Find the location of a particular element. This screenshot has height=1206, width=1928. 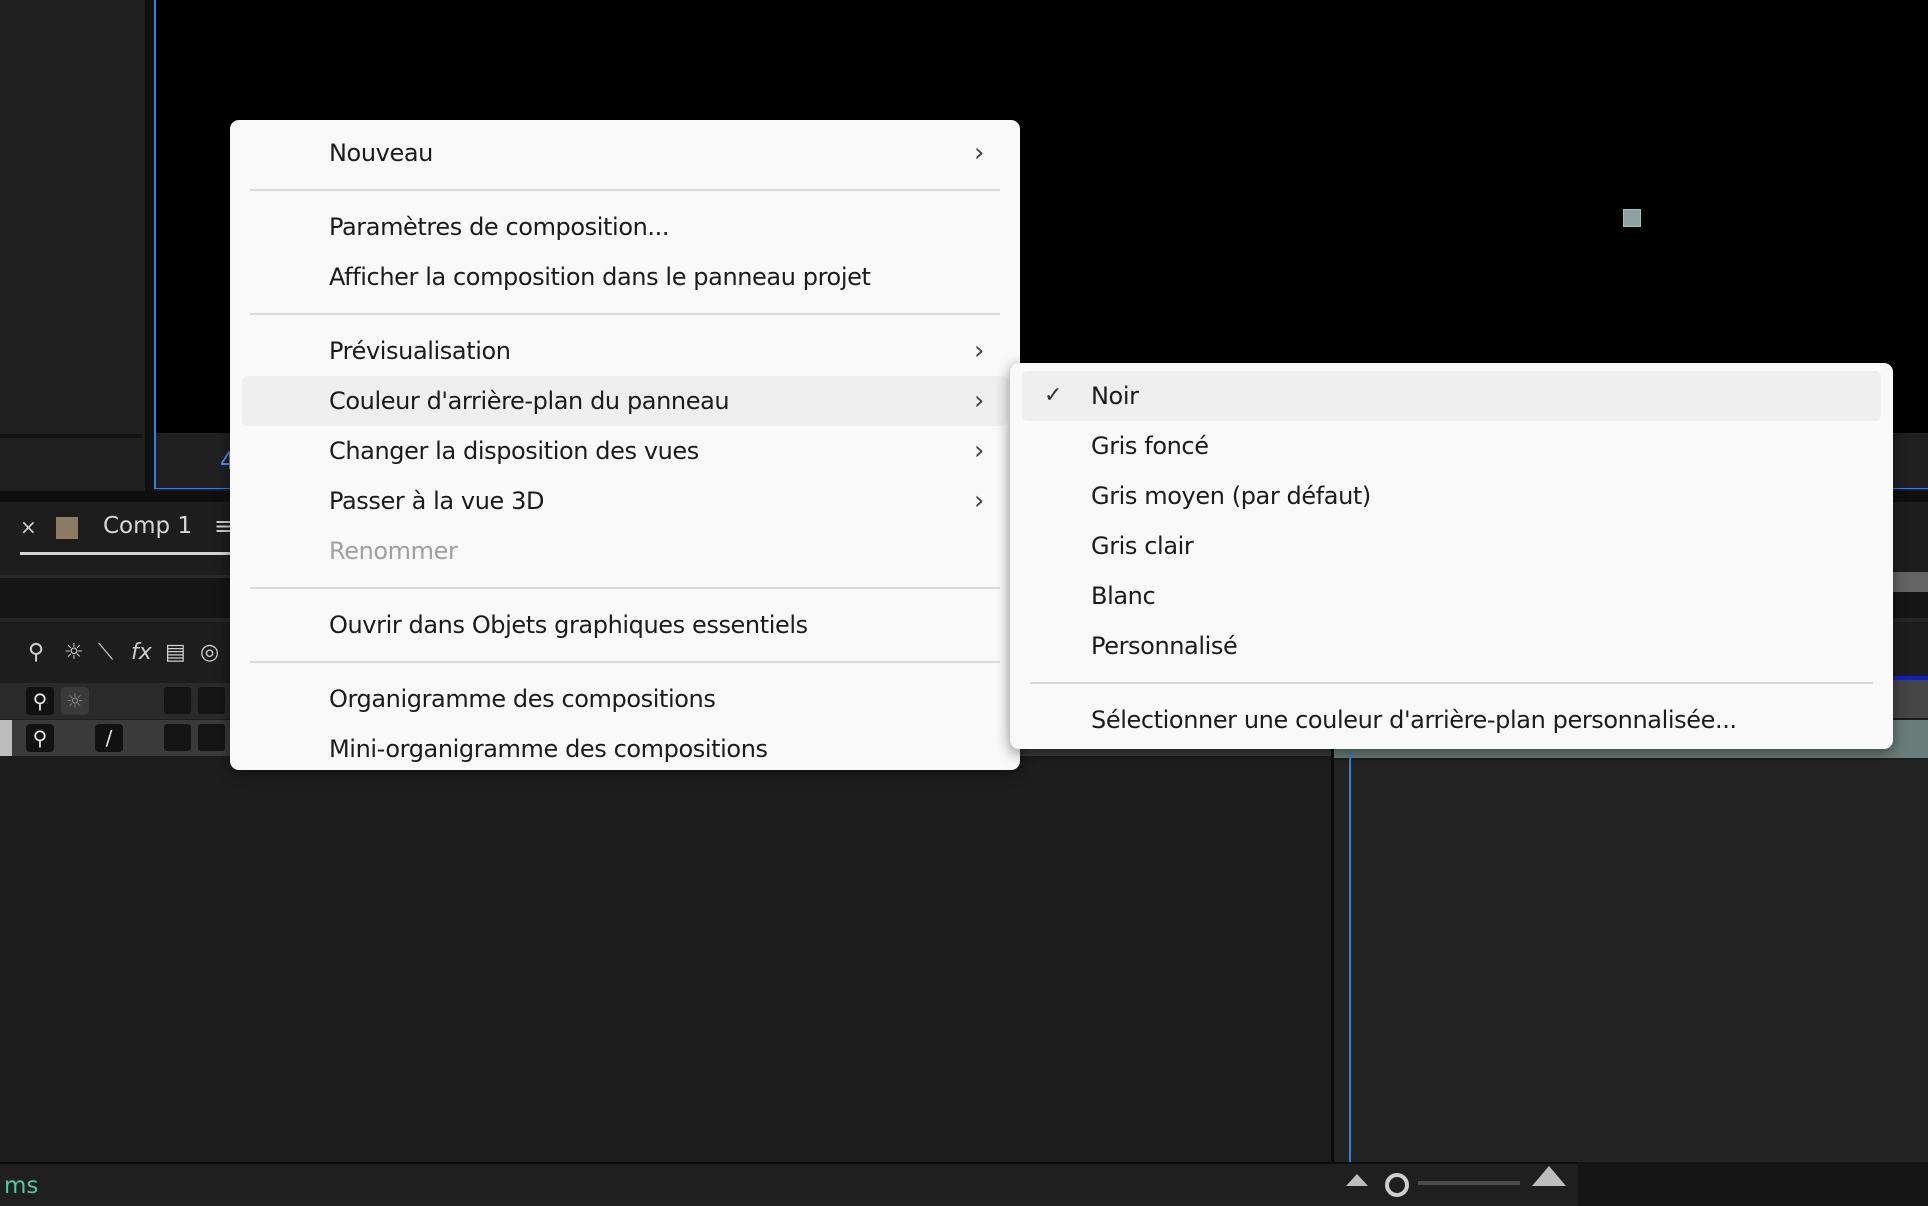

menu-item-ouvrir-dans-objets-graphiques-essentiels: Ouvrir dans Objets graphiques essentiels is located at coordinates (625, 625).